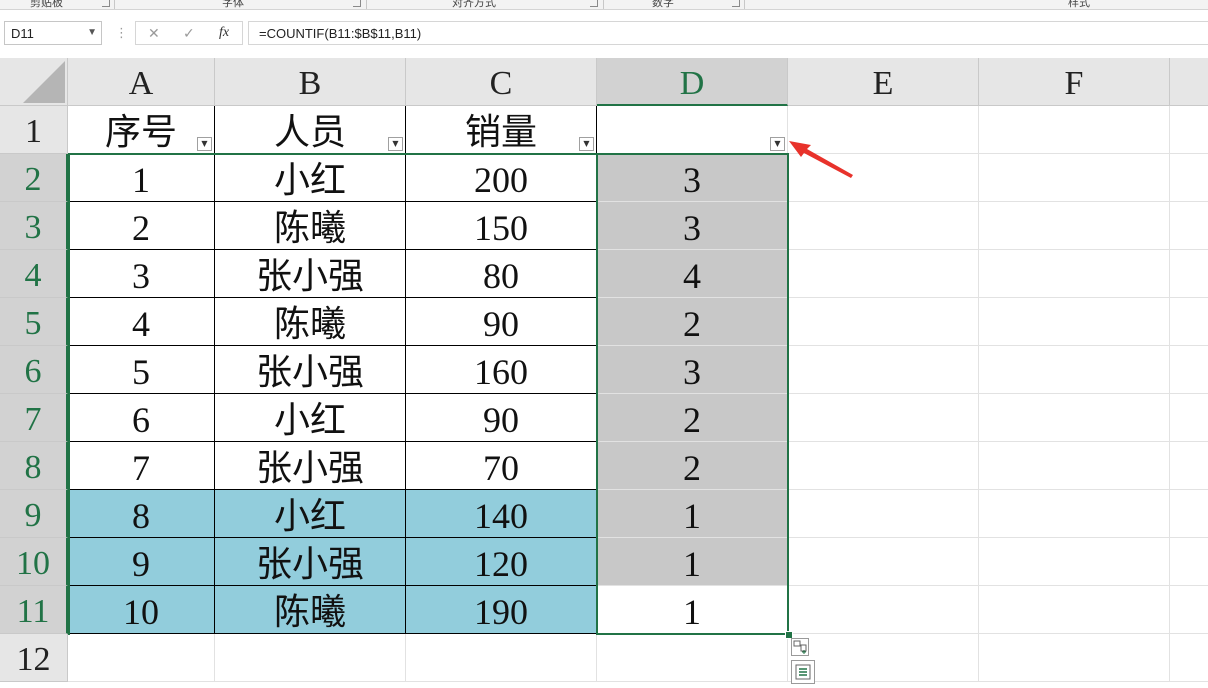  Describe the element at coordinates (141, 322) in the screenshot. I see `cell-a5: 4` at that location.